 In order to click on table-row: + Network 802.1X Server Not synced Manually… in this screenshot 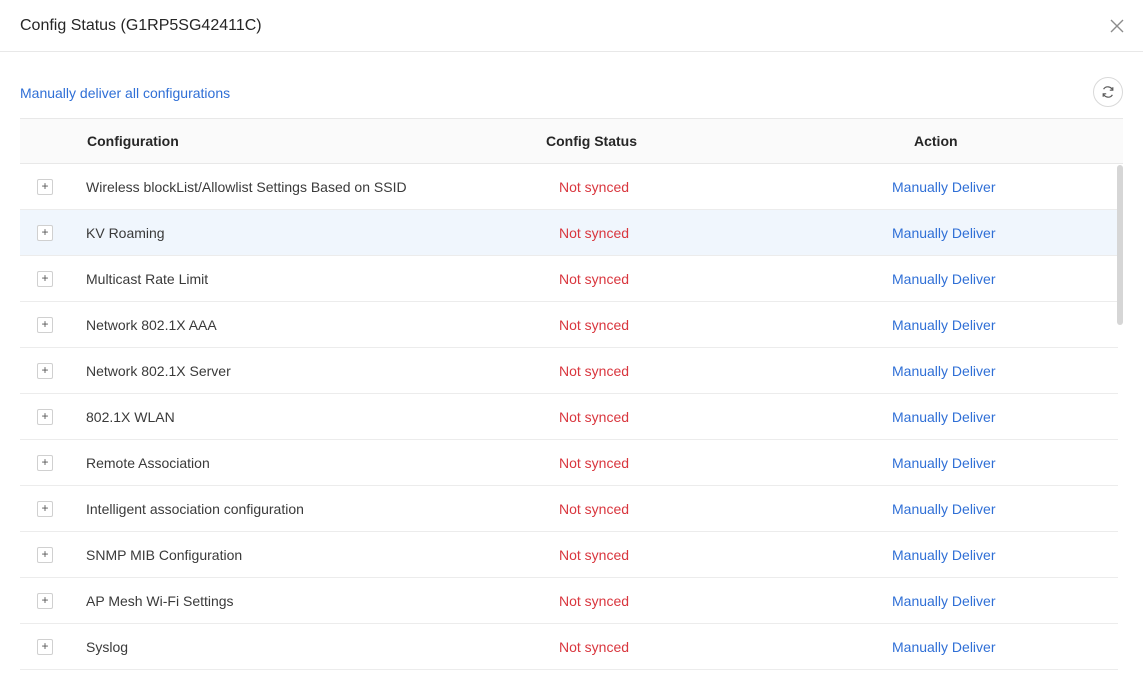, I will do `click(569, 371)`.